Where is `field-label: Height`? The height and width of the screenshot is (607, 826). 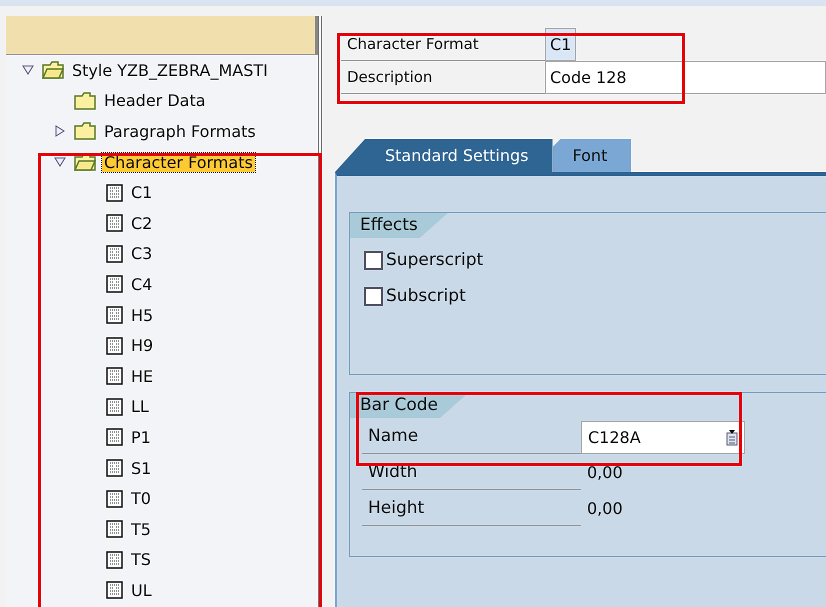 field-label: Height is located at coordinates (471, 508).